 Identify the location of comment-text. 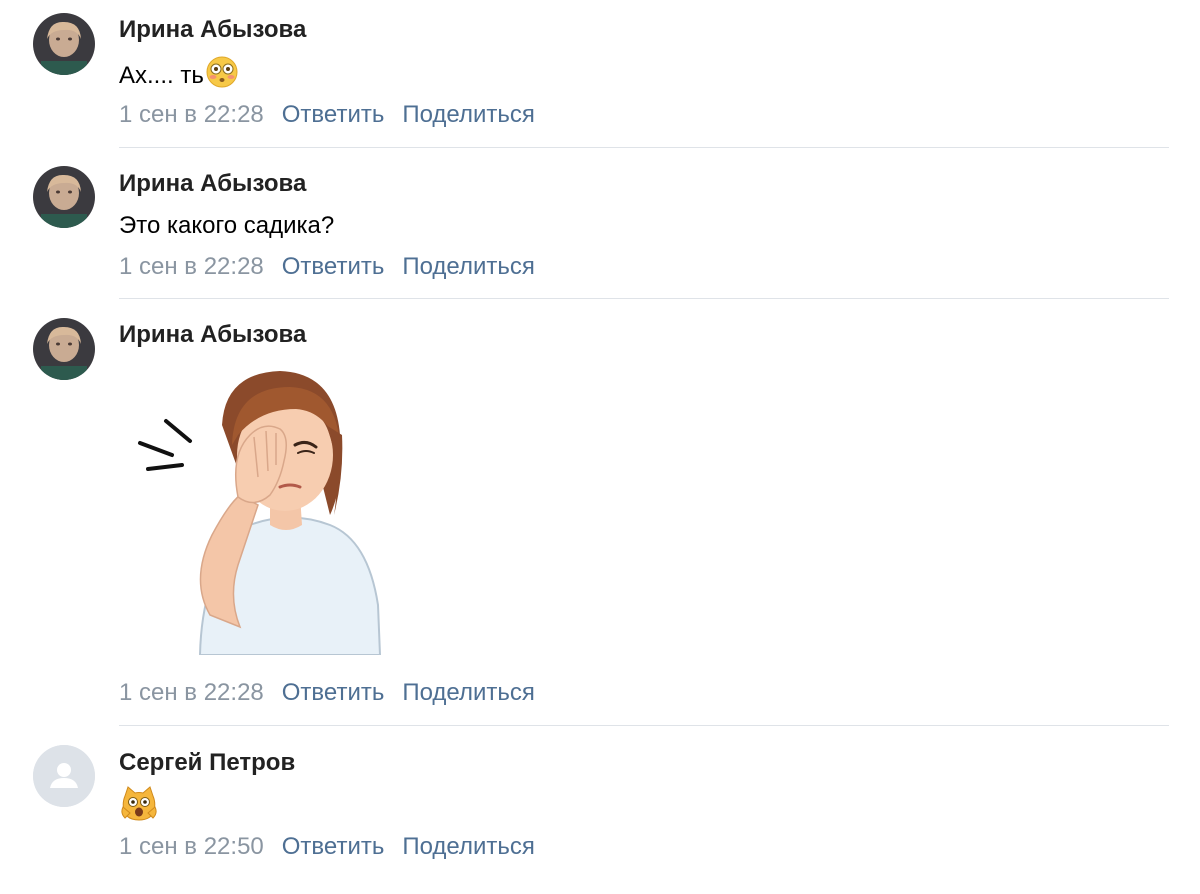
(138, 807).